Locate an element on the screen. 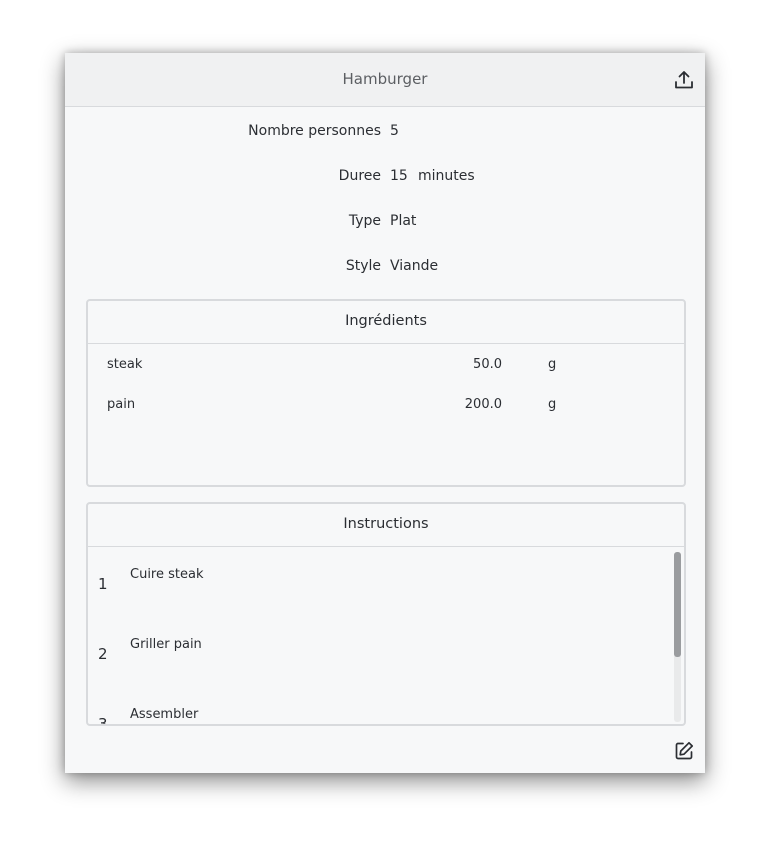  type-value: Plat is located at coordinates (403, 221).